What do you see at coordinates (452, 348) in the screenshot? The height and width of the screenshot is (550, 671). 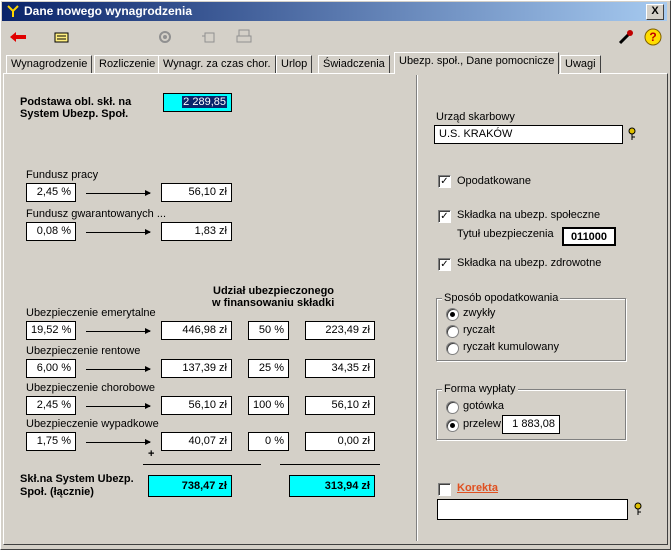 I see `radio-ryczalt-kumulowany` at bounding box center [452, 348].